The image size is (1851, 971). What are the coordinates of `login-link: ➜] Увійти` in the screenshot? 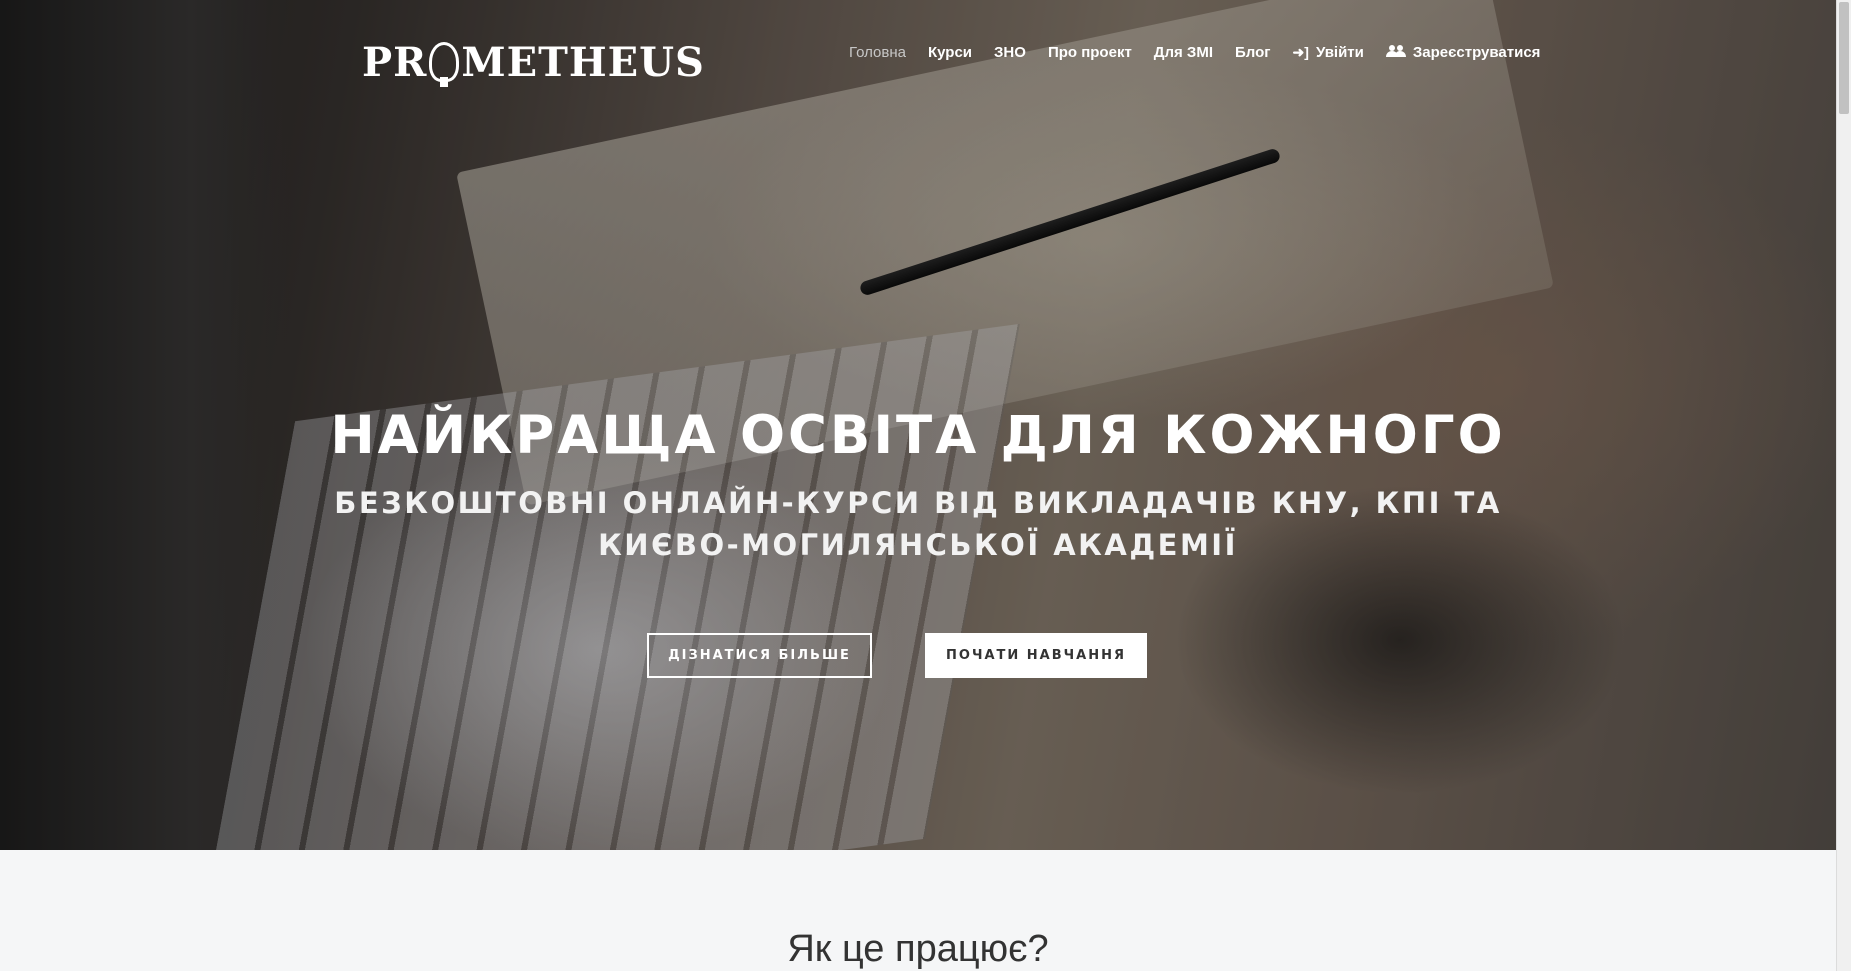 It's located at (1328, 52).